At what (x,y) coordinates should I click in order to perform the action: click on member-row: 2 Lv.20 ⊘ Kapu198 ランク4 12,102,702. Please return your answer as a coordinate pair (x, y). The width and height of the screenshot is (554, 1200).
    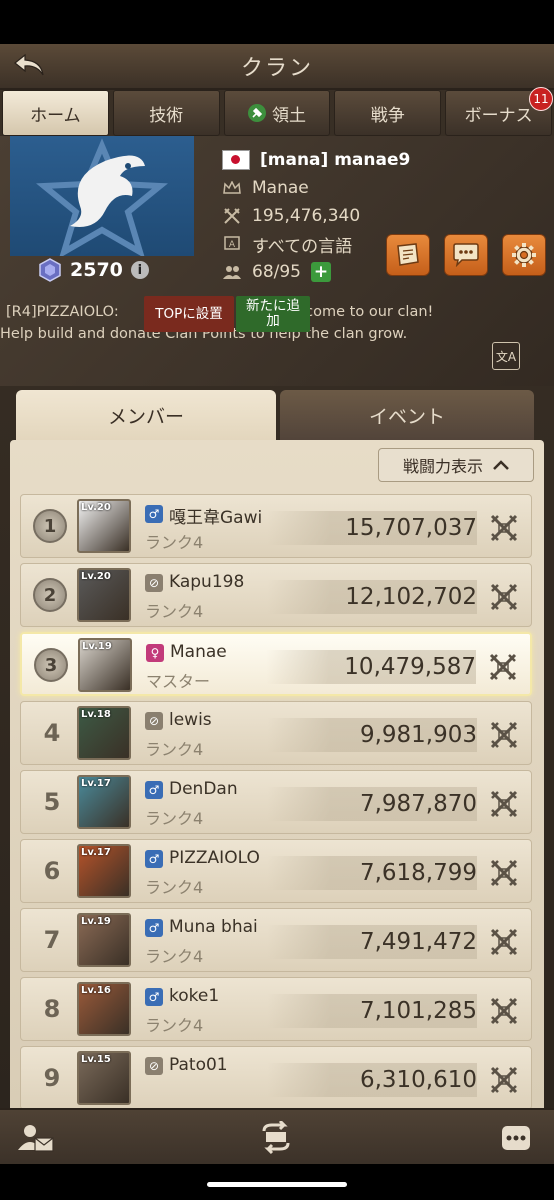
    Looking at the image, I should click on (276, 595).